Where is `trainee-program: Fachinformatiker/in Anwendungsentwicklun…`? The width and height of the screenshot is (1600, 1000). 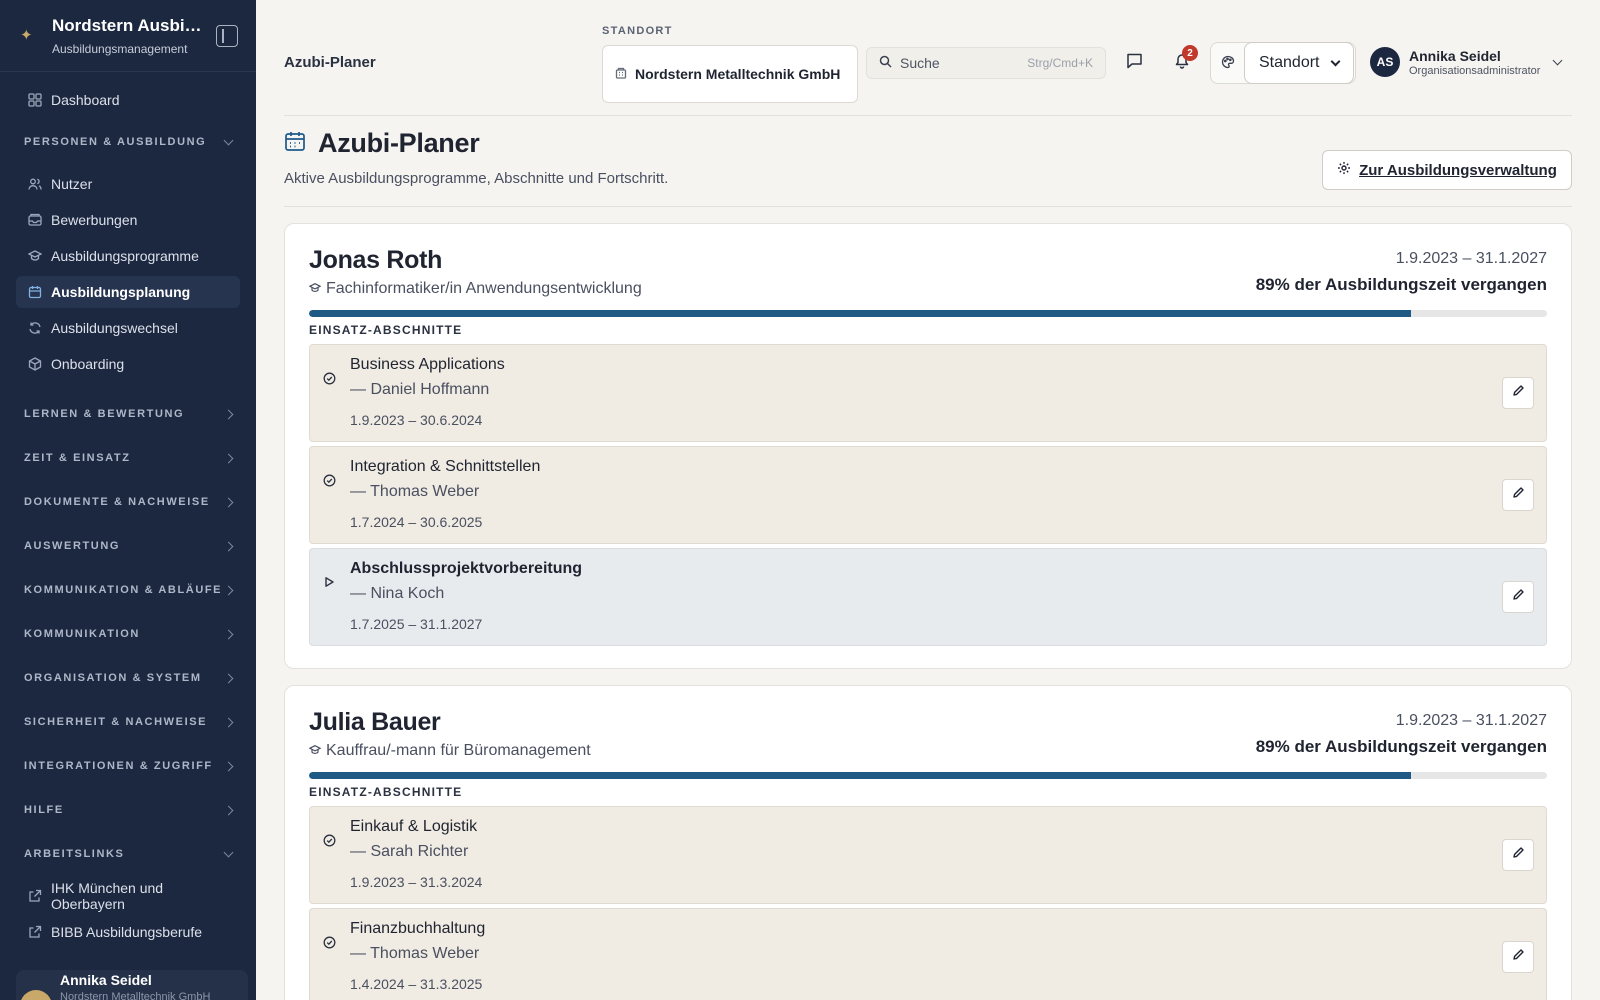
trainee-program: Fachinformatiker/in Anwendungsentwicklun… is located at coordinates (475, 289).